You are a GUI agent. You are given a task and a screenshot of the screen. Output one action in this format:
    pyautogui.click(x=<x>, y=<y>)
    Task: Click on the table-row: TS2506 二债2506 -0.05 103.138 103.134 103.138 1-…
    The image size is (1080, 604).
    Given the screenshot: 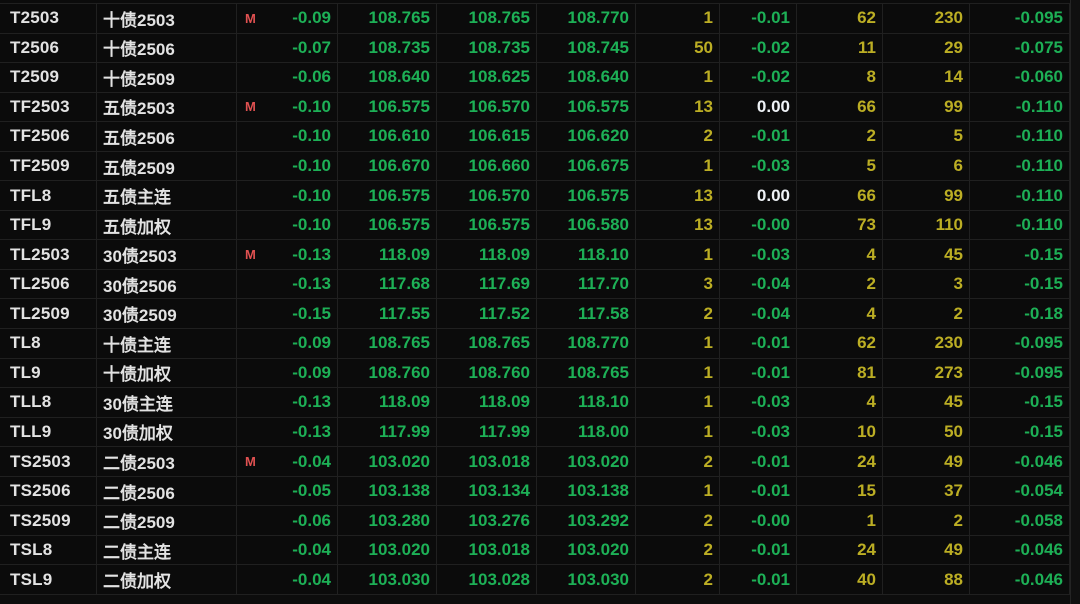 What is the action you would take?
    pyautogui.click(x=535, y=491)
    